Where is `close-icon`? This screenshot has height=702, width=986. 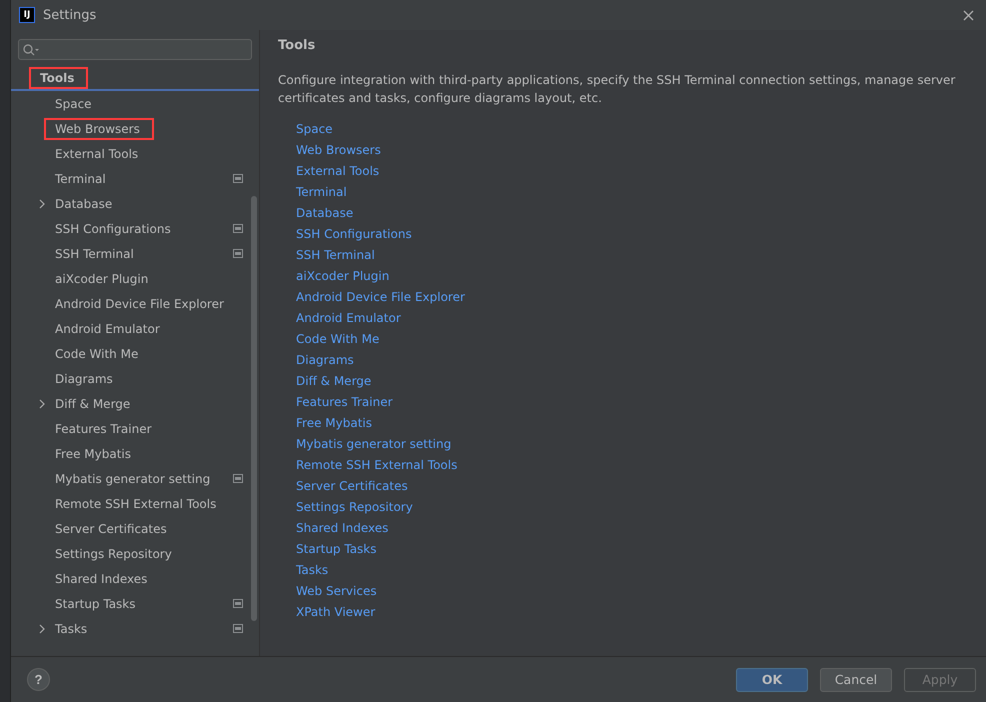
close-icon is located at coordinates (968, 15).